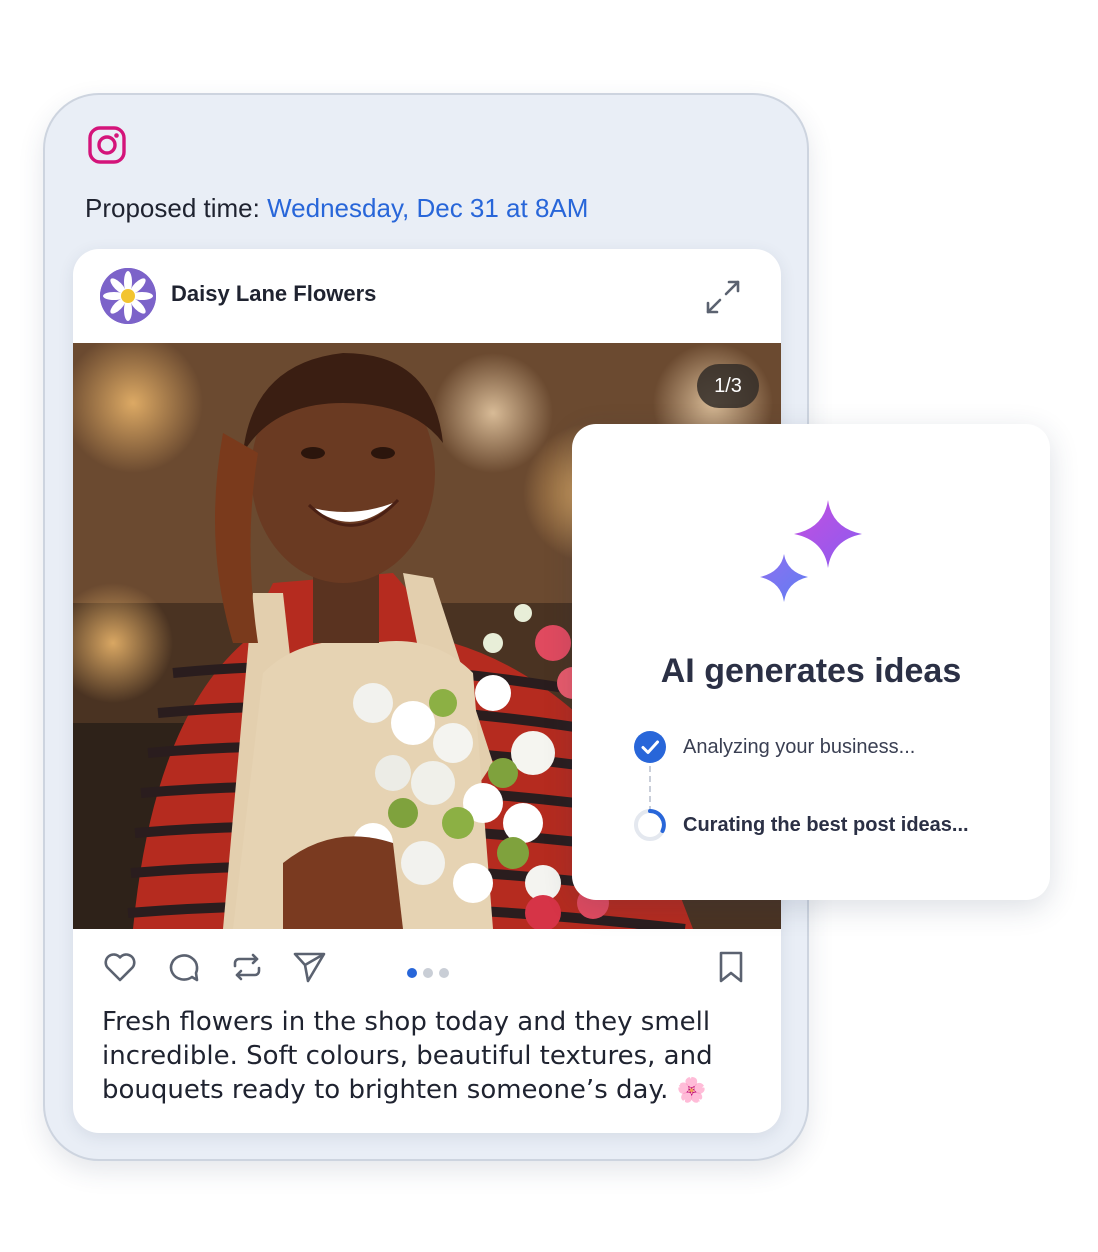  I want to click on carousel-dot-active, so click(412, 973).